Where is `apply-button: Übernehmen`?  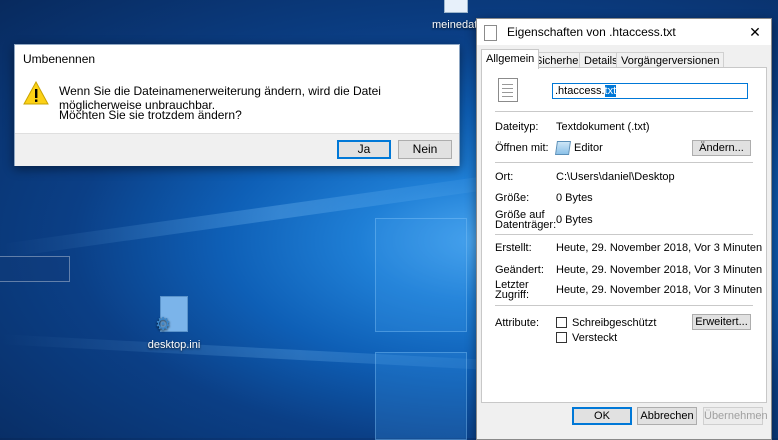 apply-button: Übernehmen is located at coordinates (735, 416).